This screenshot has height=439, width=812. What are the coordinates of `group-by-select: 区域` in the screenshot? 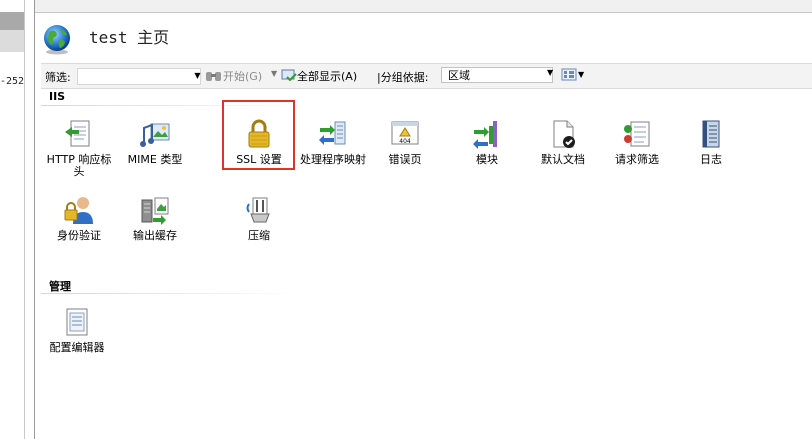 It's located at (497, 75).